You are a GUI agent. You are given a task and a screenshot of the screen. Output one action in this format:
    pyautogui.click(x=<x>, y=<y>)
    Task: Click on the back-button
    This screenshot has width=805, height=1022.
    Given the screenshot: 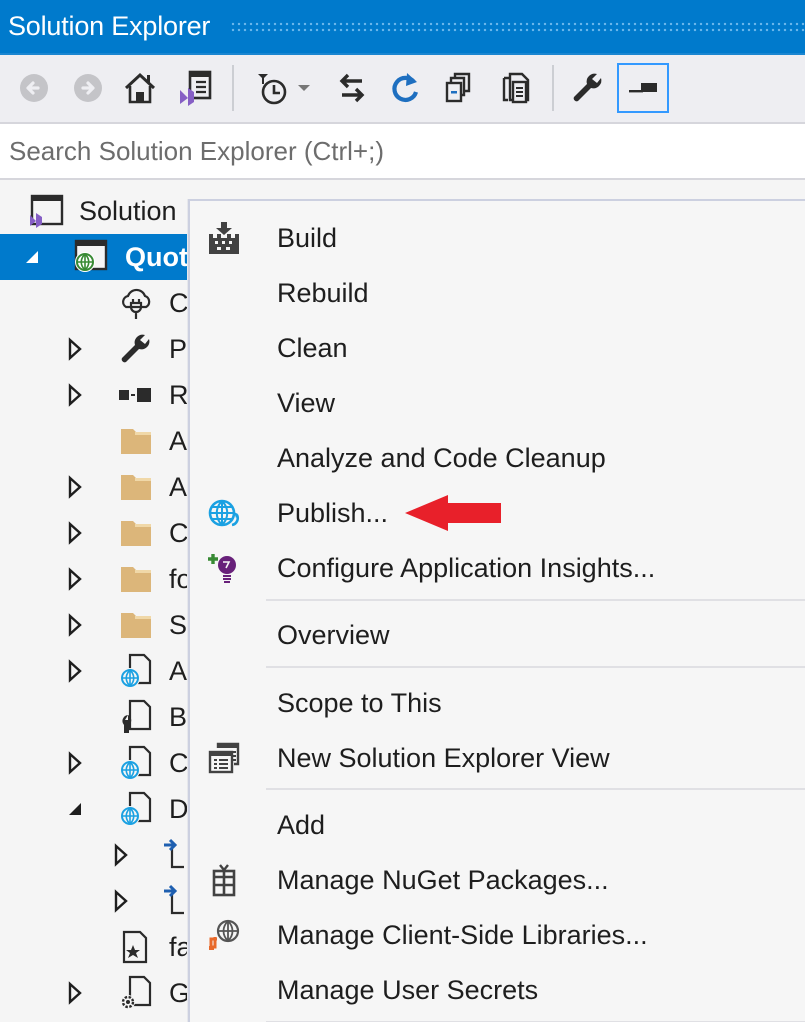 What is the action you would take?
    pyautogui.click(x=34, y=88)
    